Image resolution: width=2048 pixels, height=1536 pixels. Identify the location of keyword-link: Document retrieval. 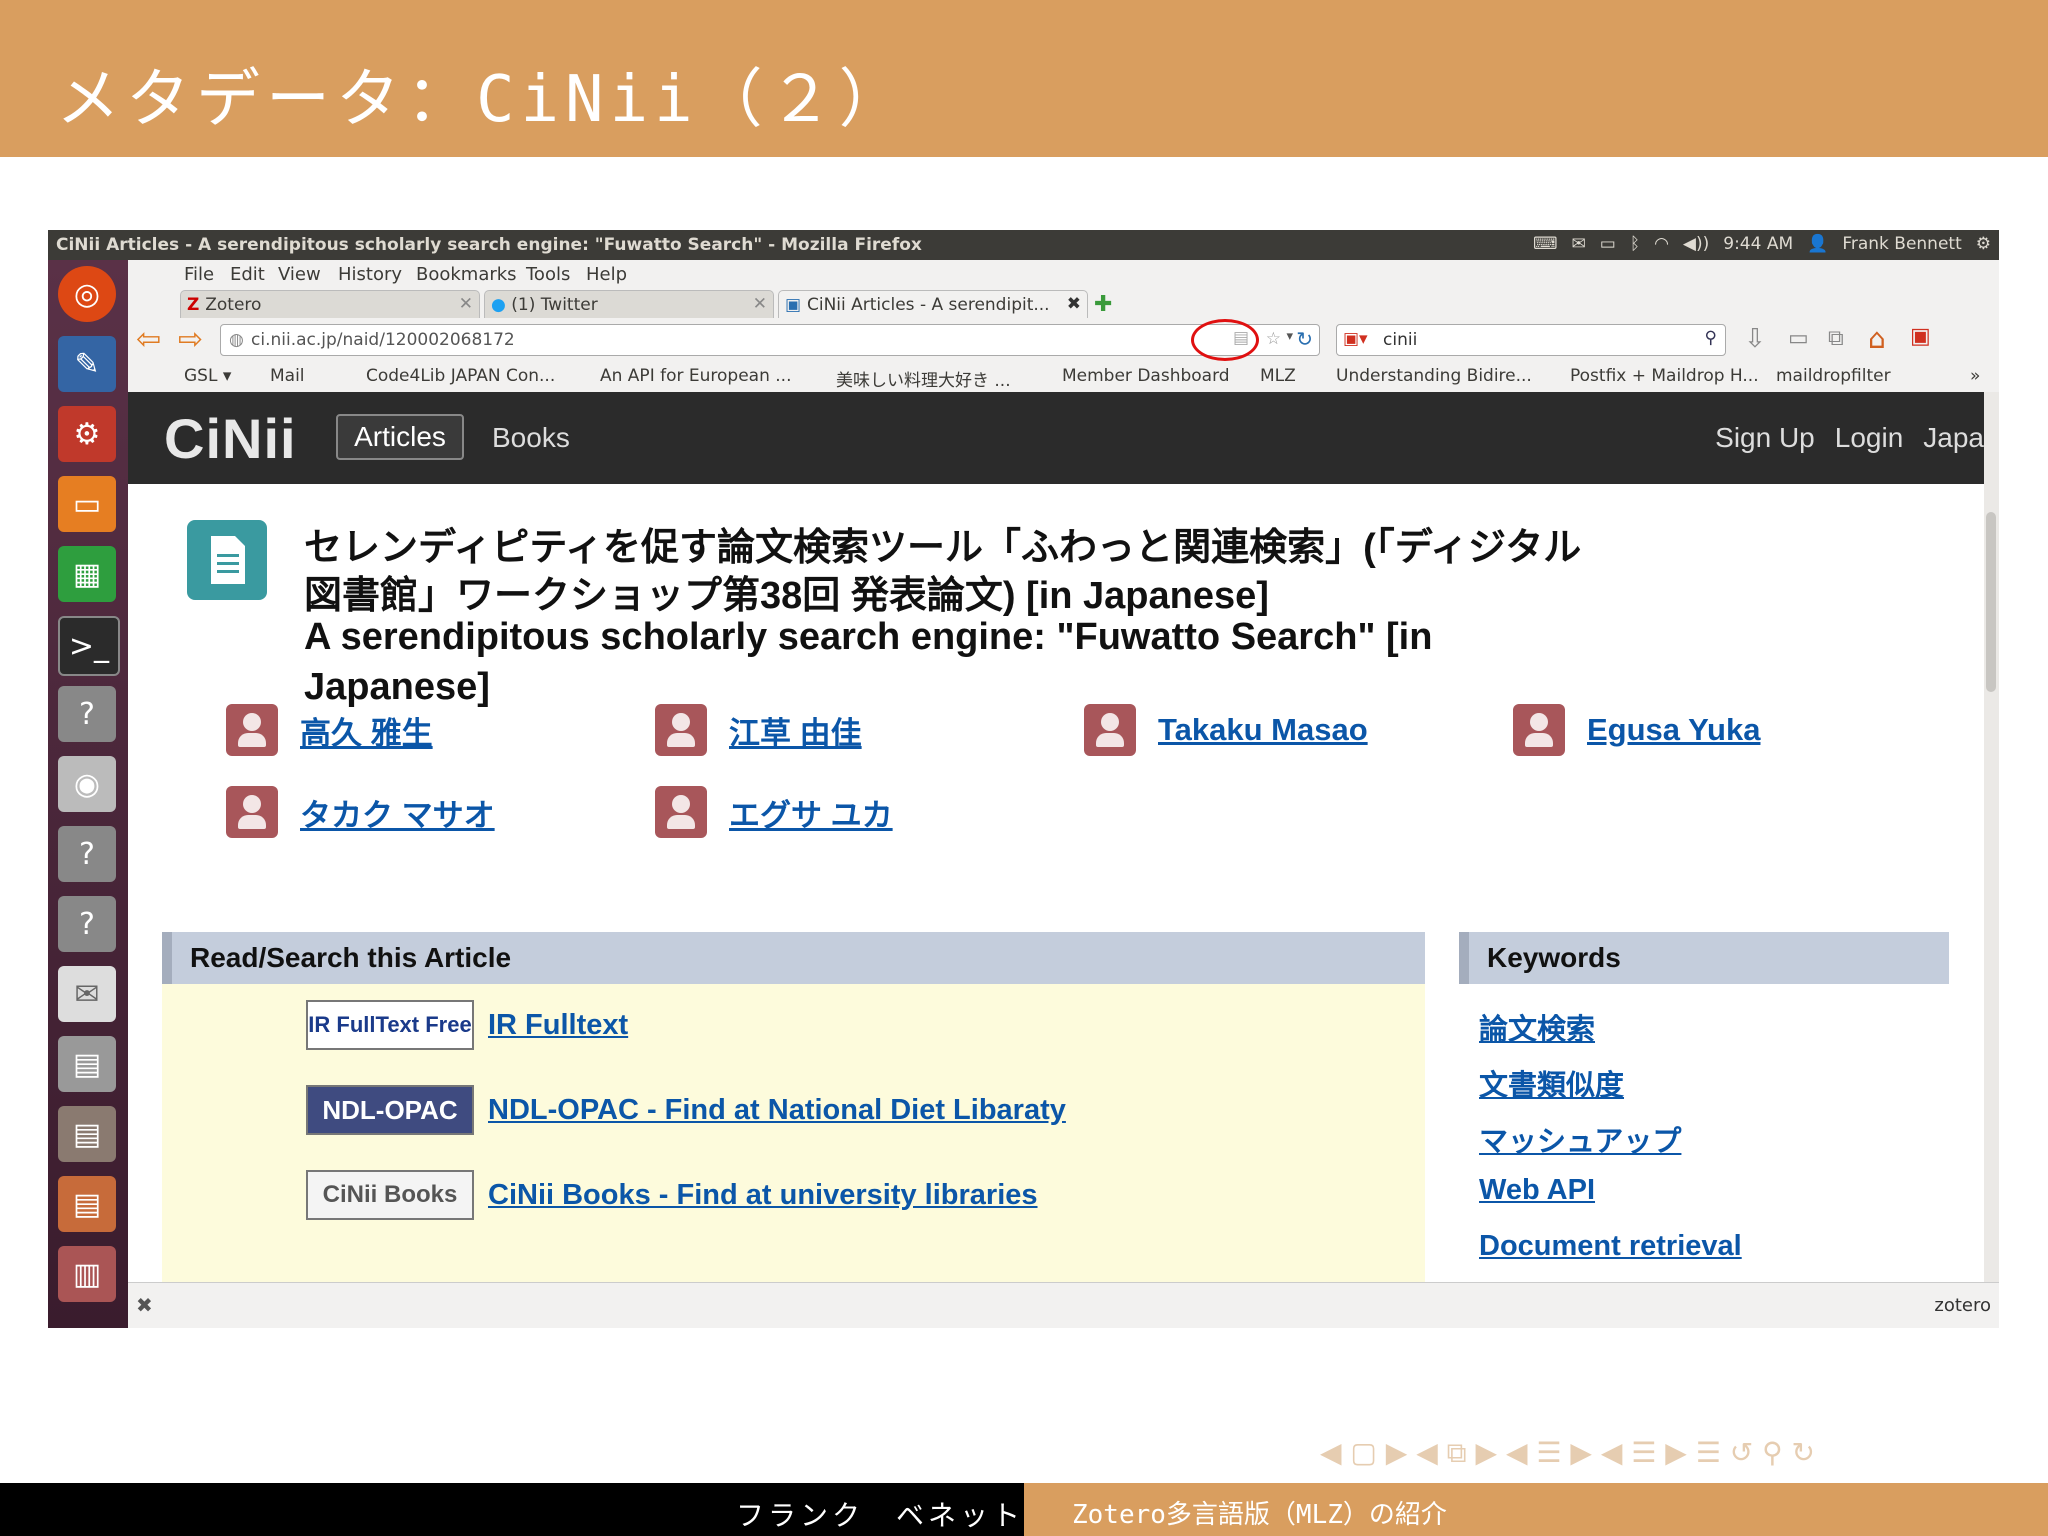
(1610, 1246).